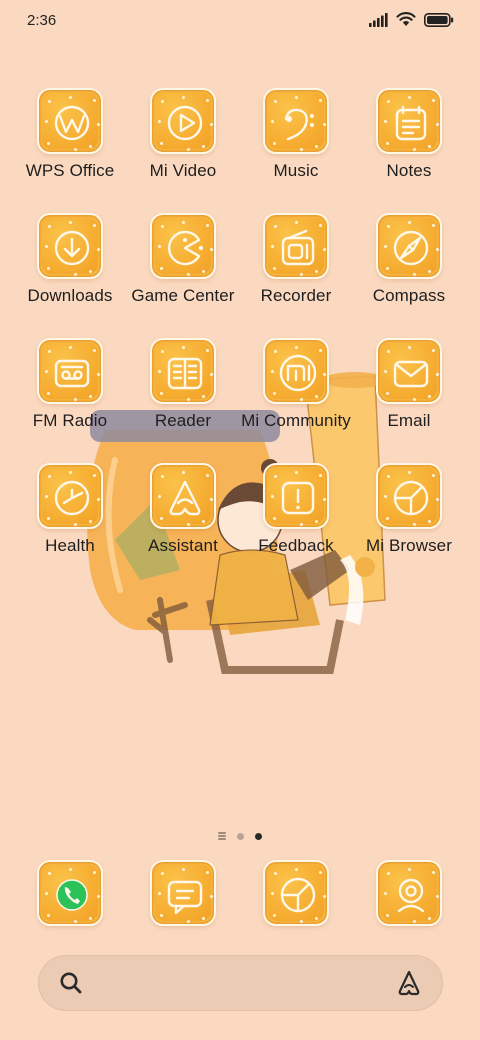 Image resolution: width=480 pixels, height=1040 pixels. I want to click on radio-icon, so click(72, 373).